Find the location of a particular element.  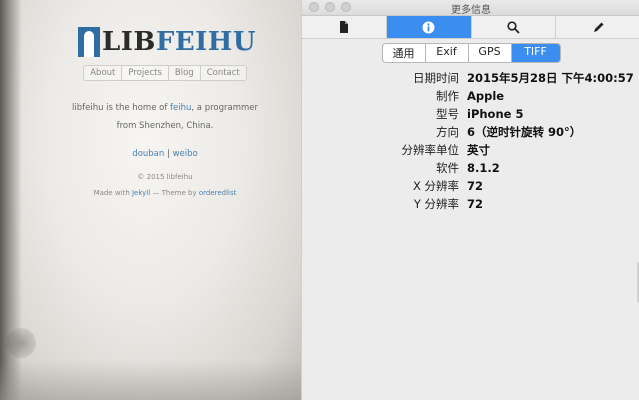

tab-gps: GPS is located at coordinates (490, 53).